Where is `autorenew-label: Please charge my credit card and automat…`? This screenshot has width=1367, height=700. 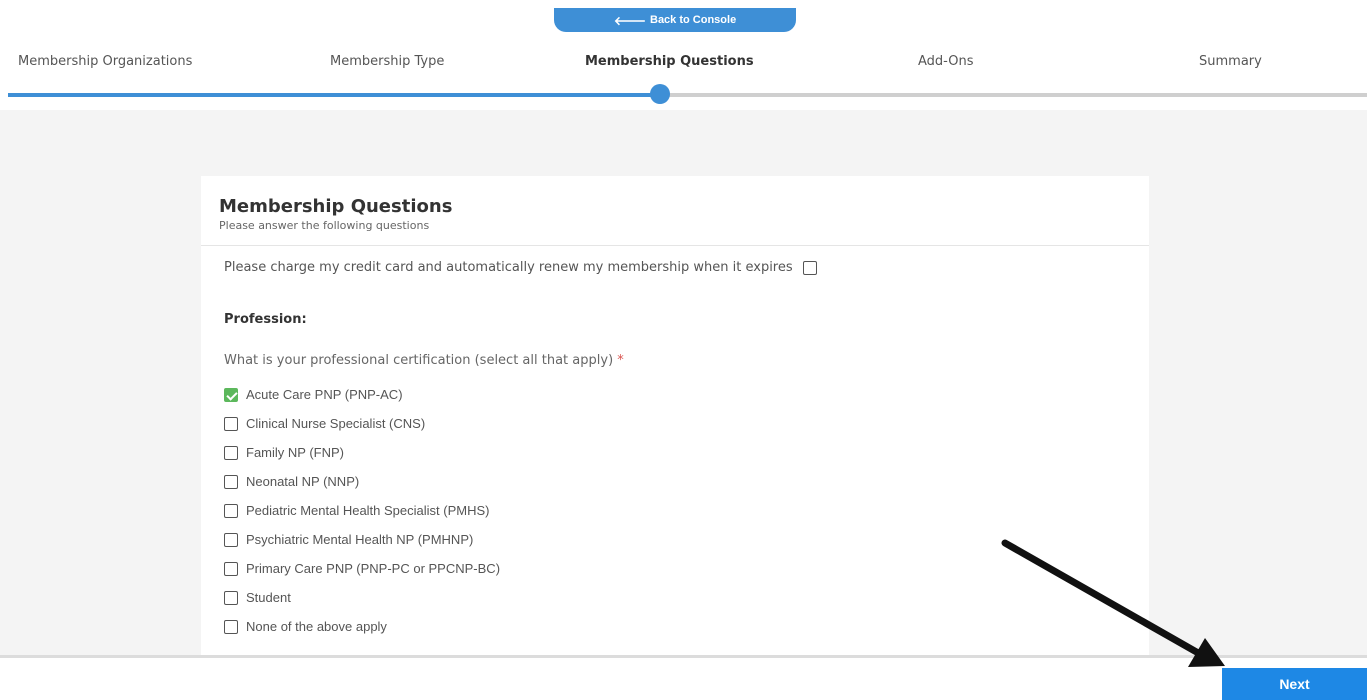
autorenew-label: Please charge my credit card and automat… is located at coordinates (508, 267).